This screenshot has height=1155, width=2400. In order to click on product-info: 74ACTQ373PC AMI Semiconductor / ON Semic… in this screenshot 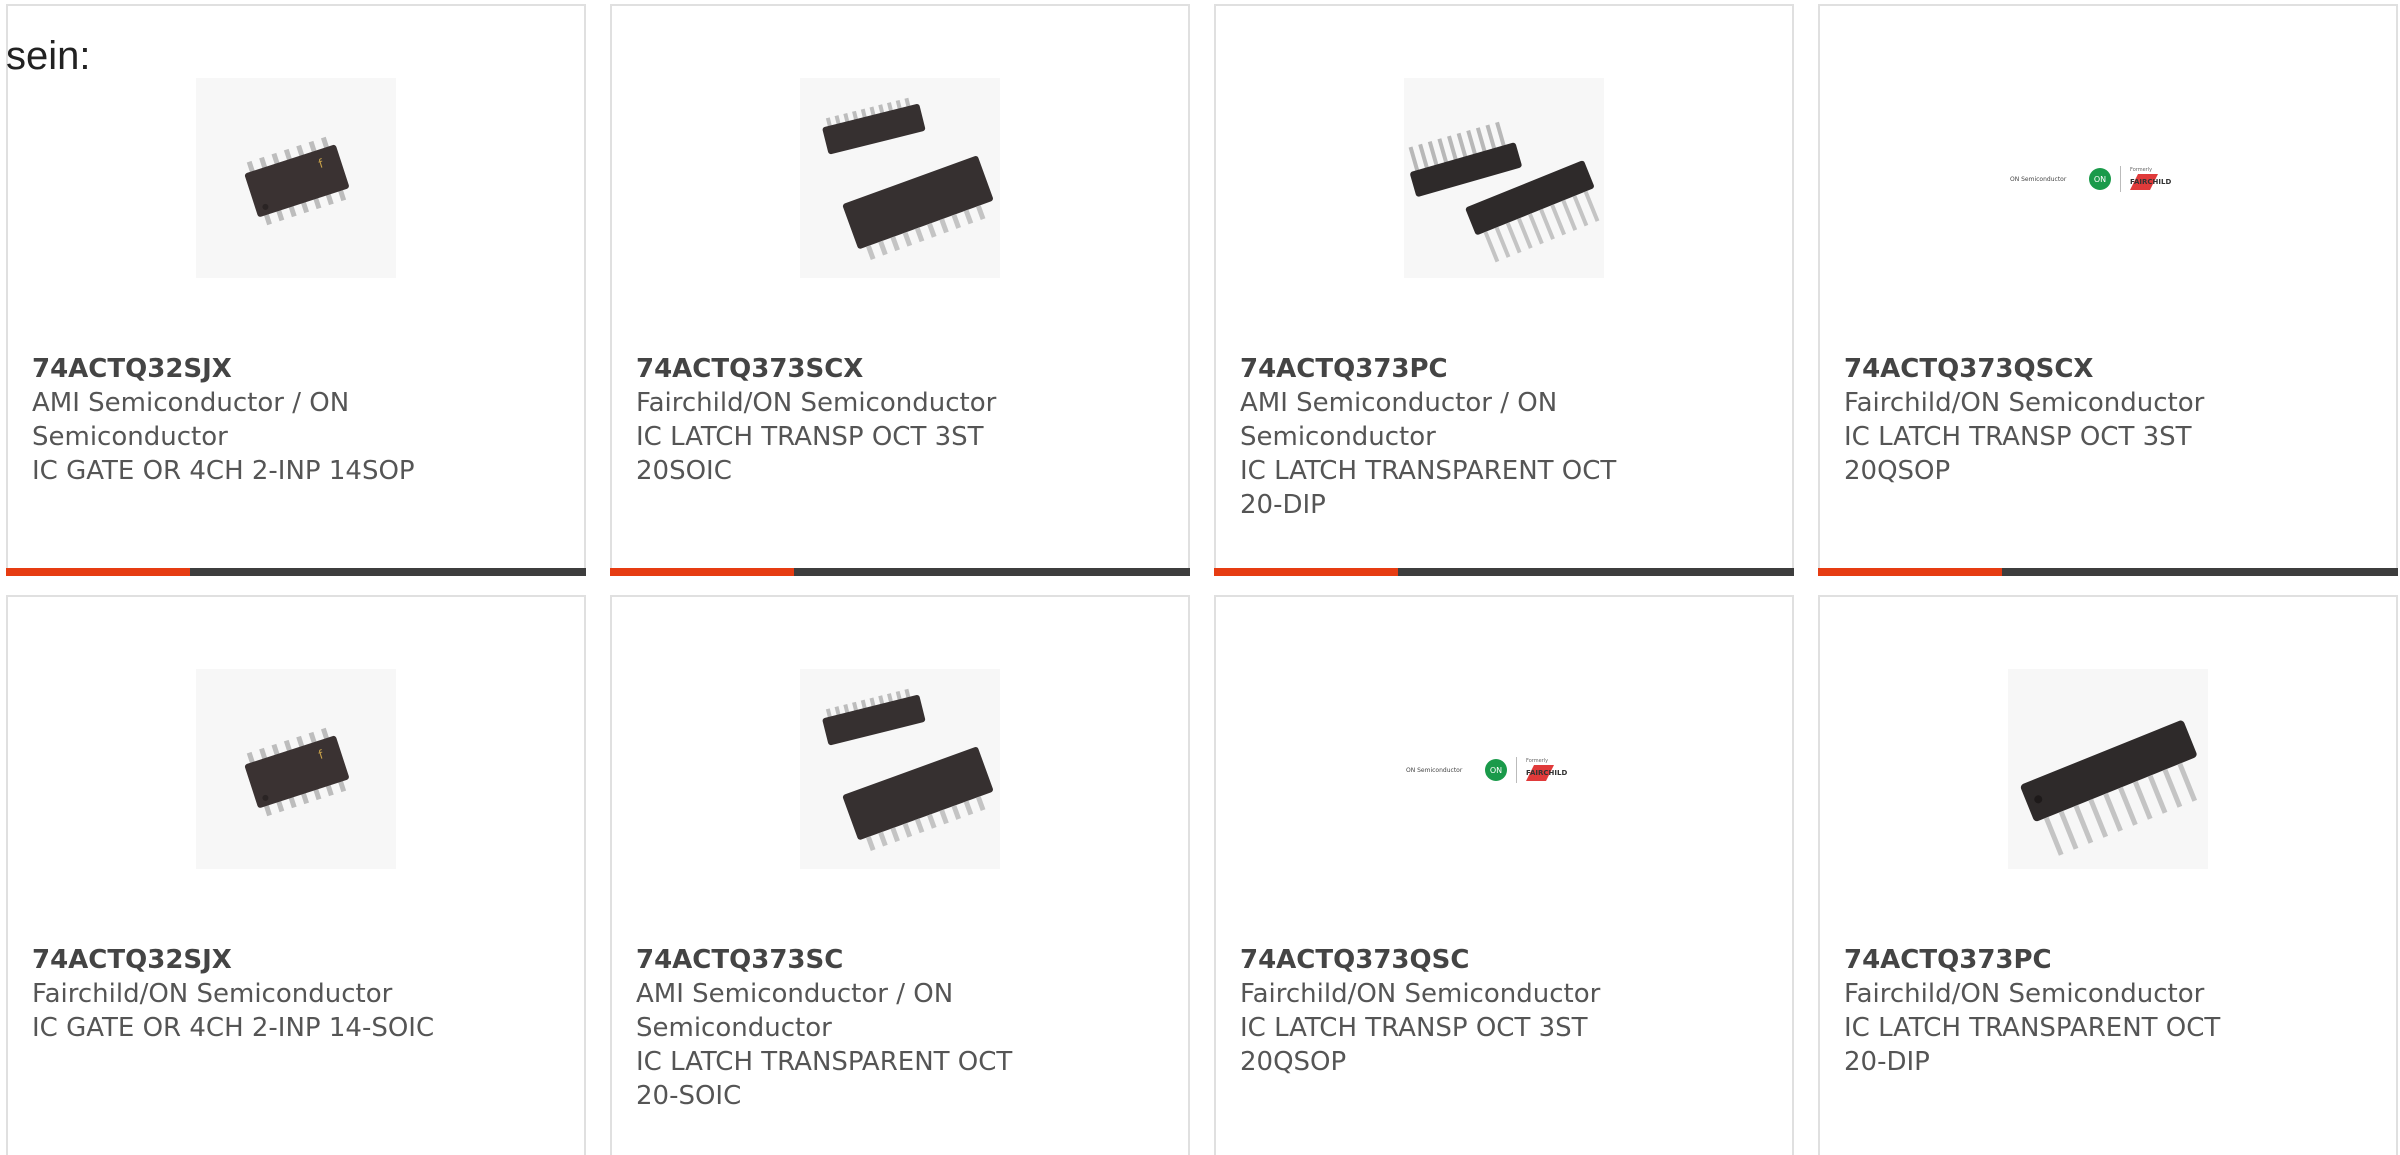, I will do `click(1506, 437)`.